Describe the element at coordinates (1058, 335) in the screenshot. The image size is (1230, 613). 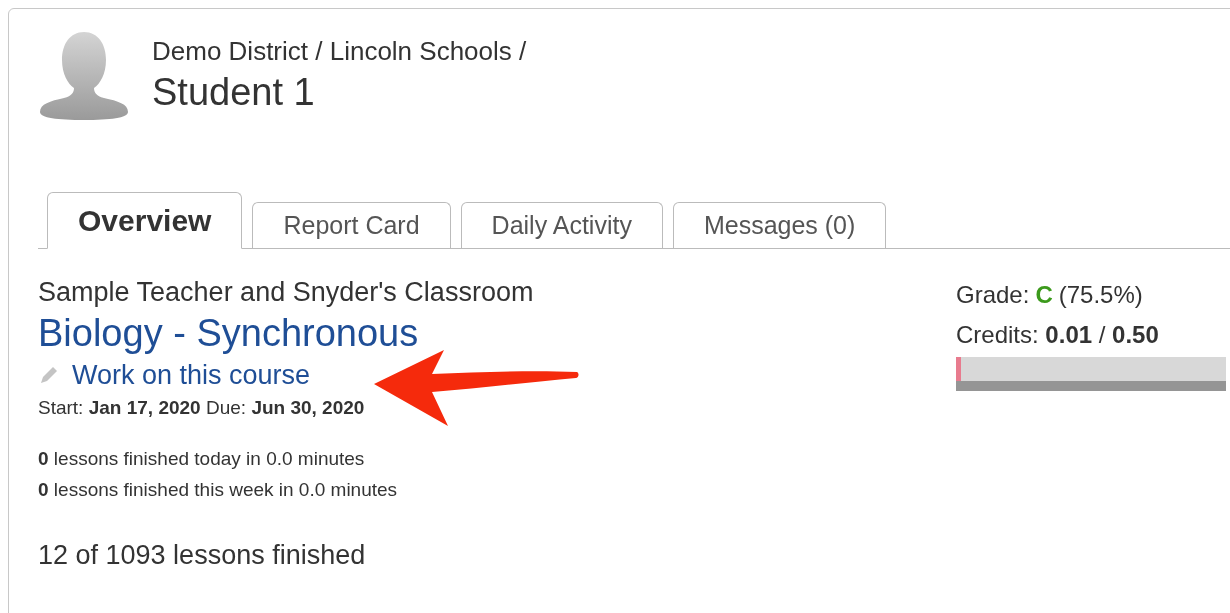
I see `credits-text: Credits: 0.01 / 0.50` at that location.